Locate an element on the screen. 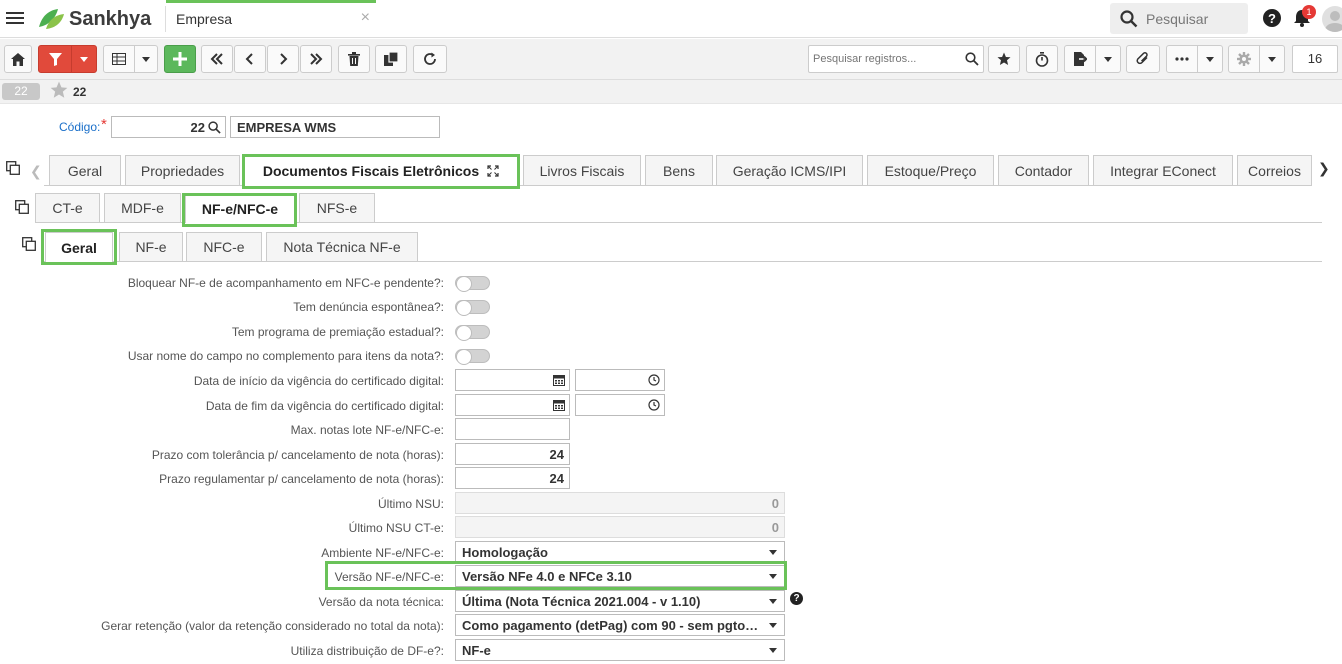 Image resolution: width=1342 pixels, height=664 pixels. empresa-description-field: EMPRESA WMS is located at coordinates (335, 127).